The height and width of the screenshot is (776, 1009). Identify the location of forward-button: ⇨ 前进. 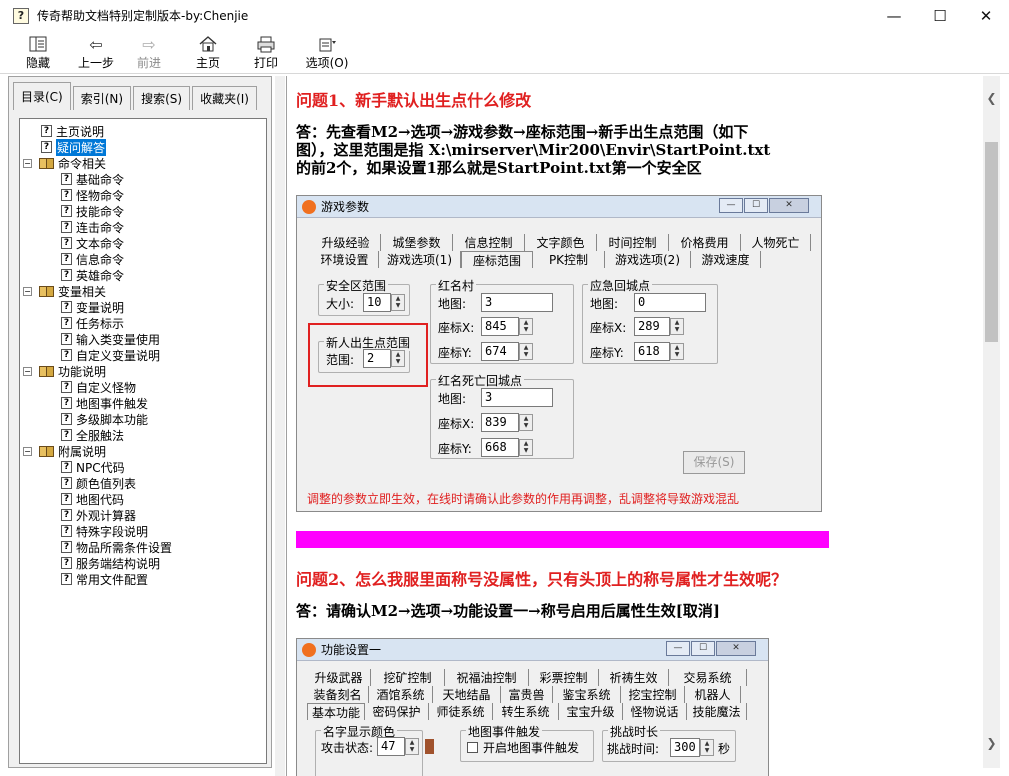
(149, 52).